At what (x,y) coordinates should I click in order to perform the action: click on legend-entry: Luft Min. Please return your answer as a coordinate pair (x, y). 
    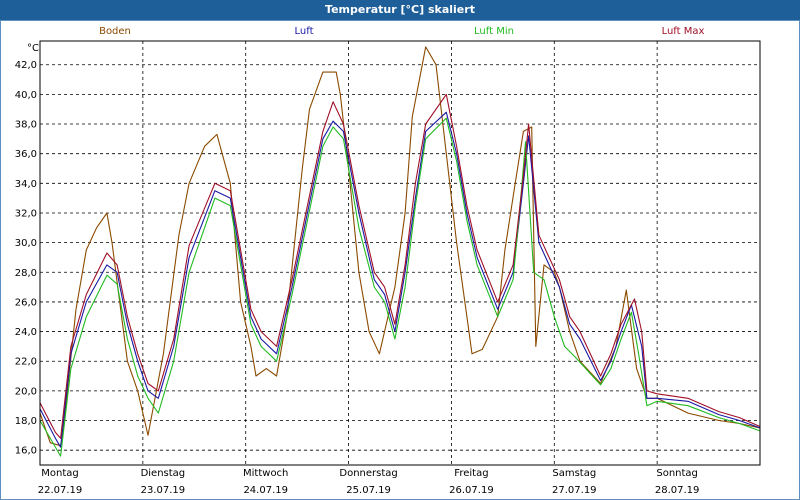
    Looking at the image, I should click on (494, 31).